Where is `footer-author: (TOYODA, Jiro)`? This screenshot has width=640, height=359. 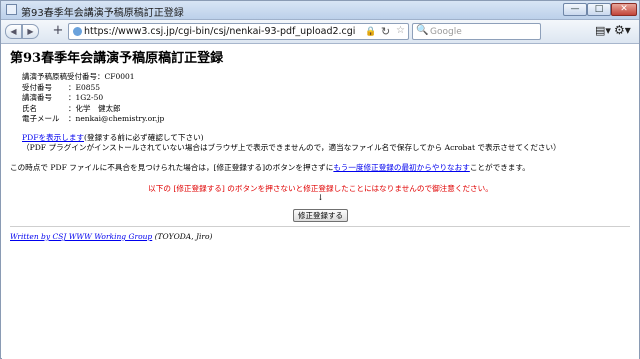 footer-author: (TOYODA, Jiro) is located at coordinates (182, 236).